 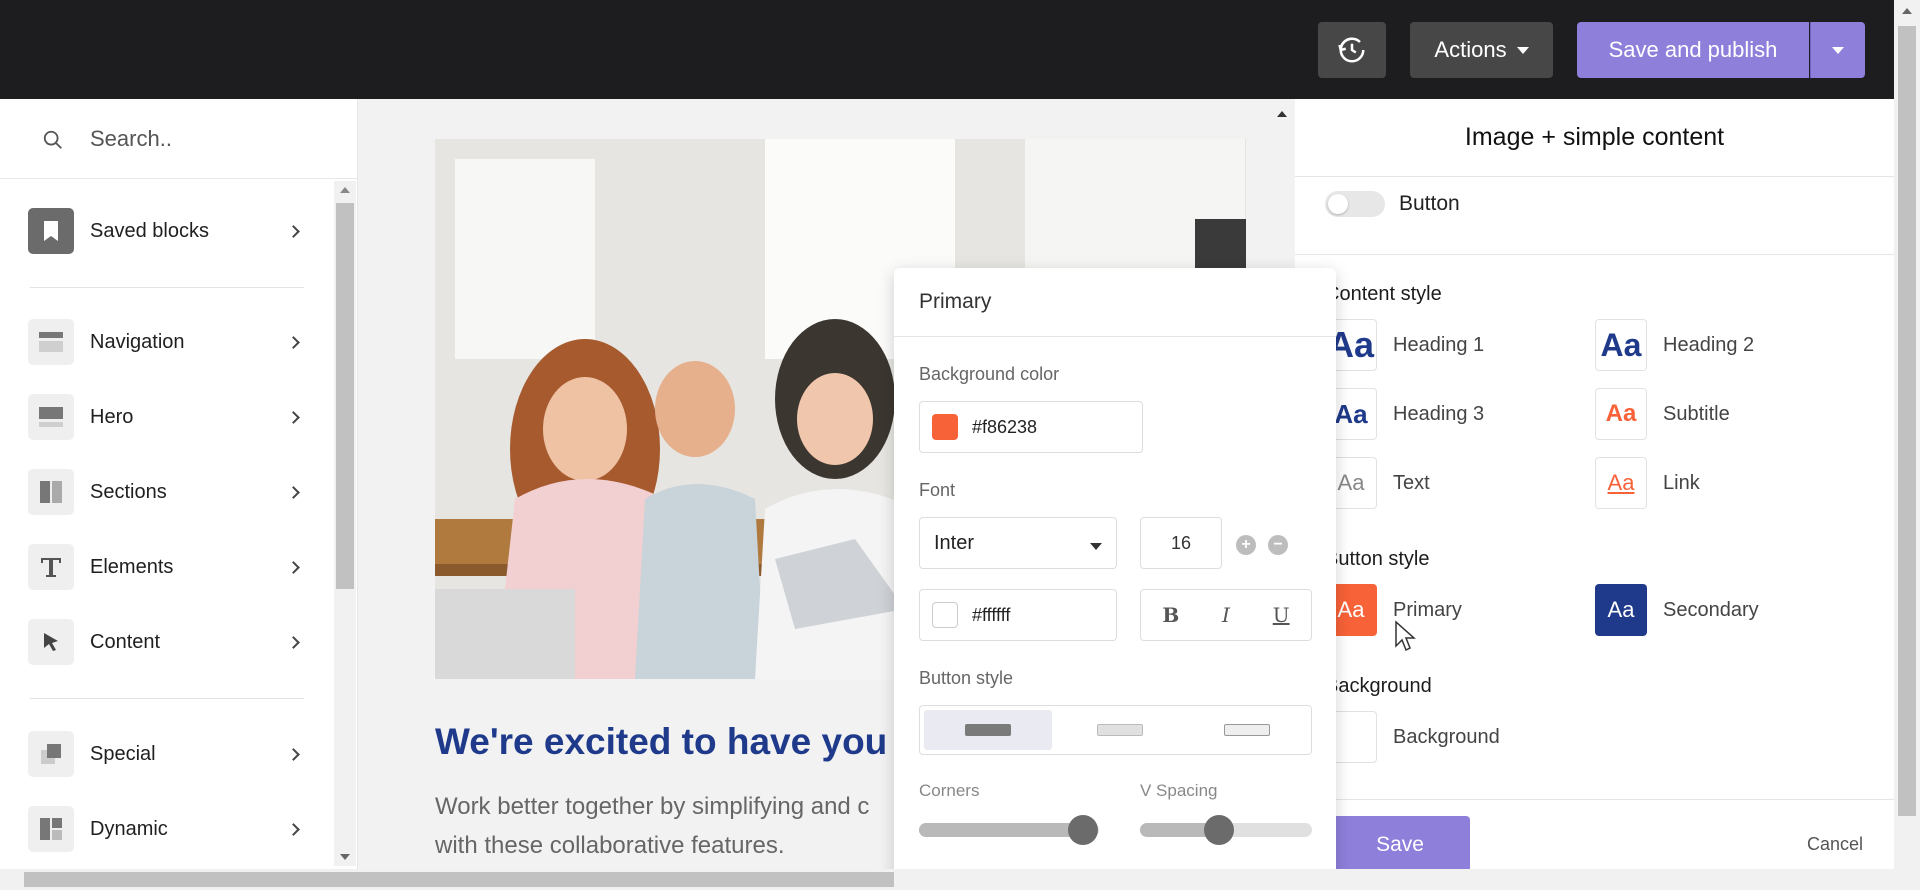 What do you see at coordinates (215, 139) in the screenshot?
I see `search-input` at bounding box center [215, 139].